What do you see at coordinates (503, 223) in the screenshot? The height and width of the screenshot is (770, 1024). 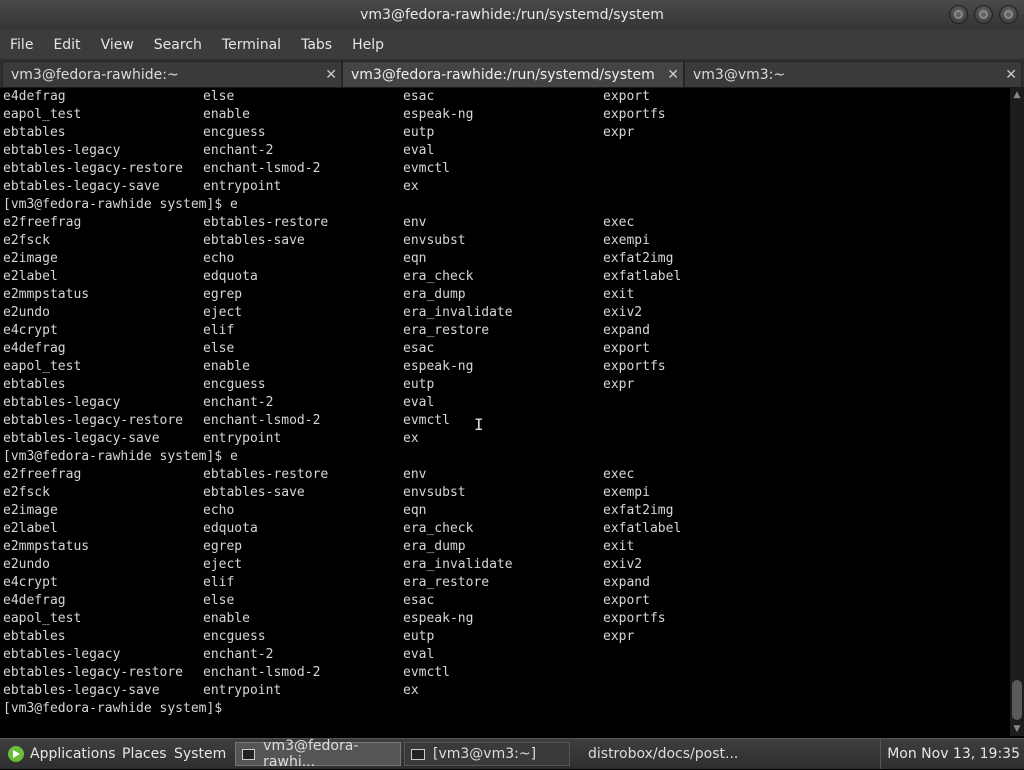 I see `output-line: e2freefrag ebtables-restore env exec` at bounding box center [503, 223].